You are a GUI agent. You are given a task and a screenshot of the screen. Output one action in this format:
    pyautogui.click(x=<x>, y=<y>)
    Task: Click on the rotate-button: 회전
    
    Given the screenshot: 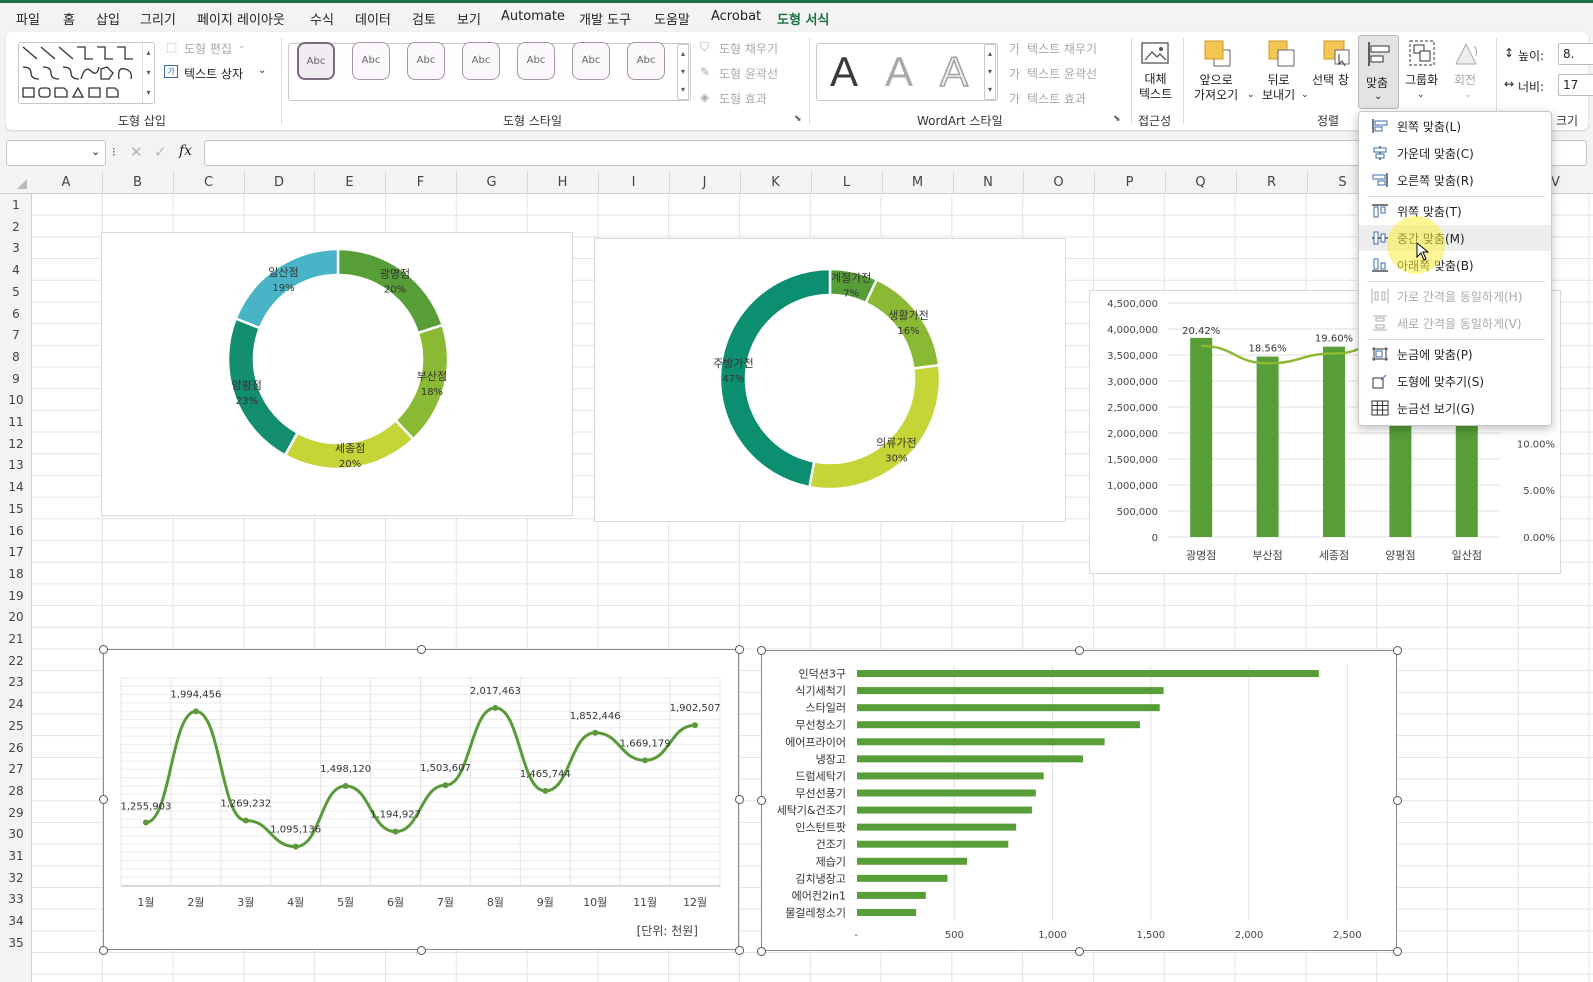 What is the action you would take?
    pyautogui.click(x=1465, y=80)
    